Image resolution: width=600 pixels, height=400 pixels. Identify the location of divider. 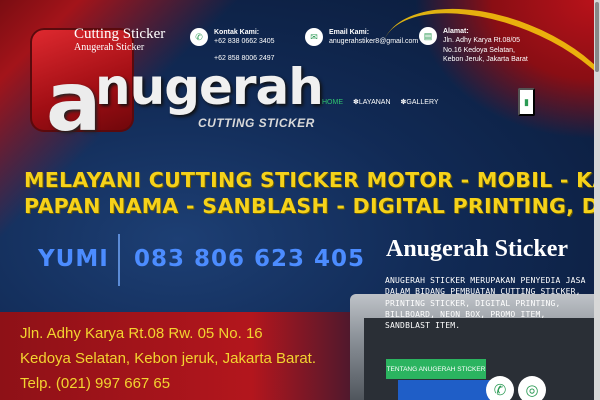
(119, 260).